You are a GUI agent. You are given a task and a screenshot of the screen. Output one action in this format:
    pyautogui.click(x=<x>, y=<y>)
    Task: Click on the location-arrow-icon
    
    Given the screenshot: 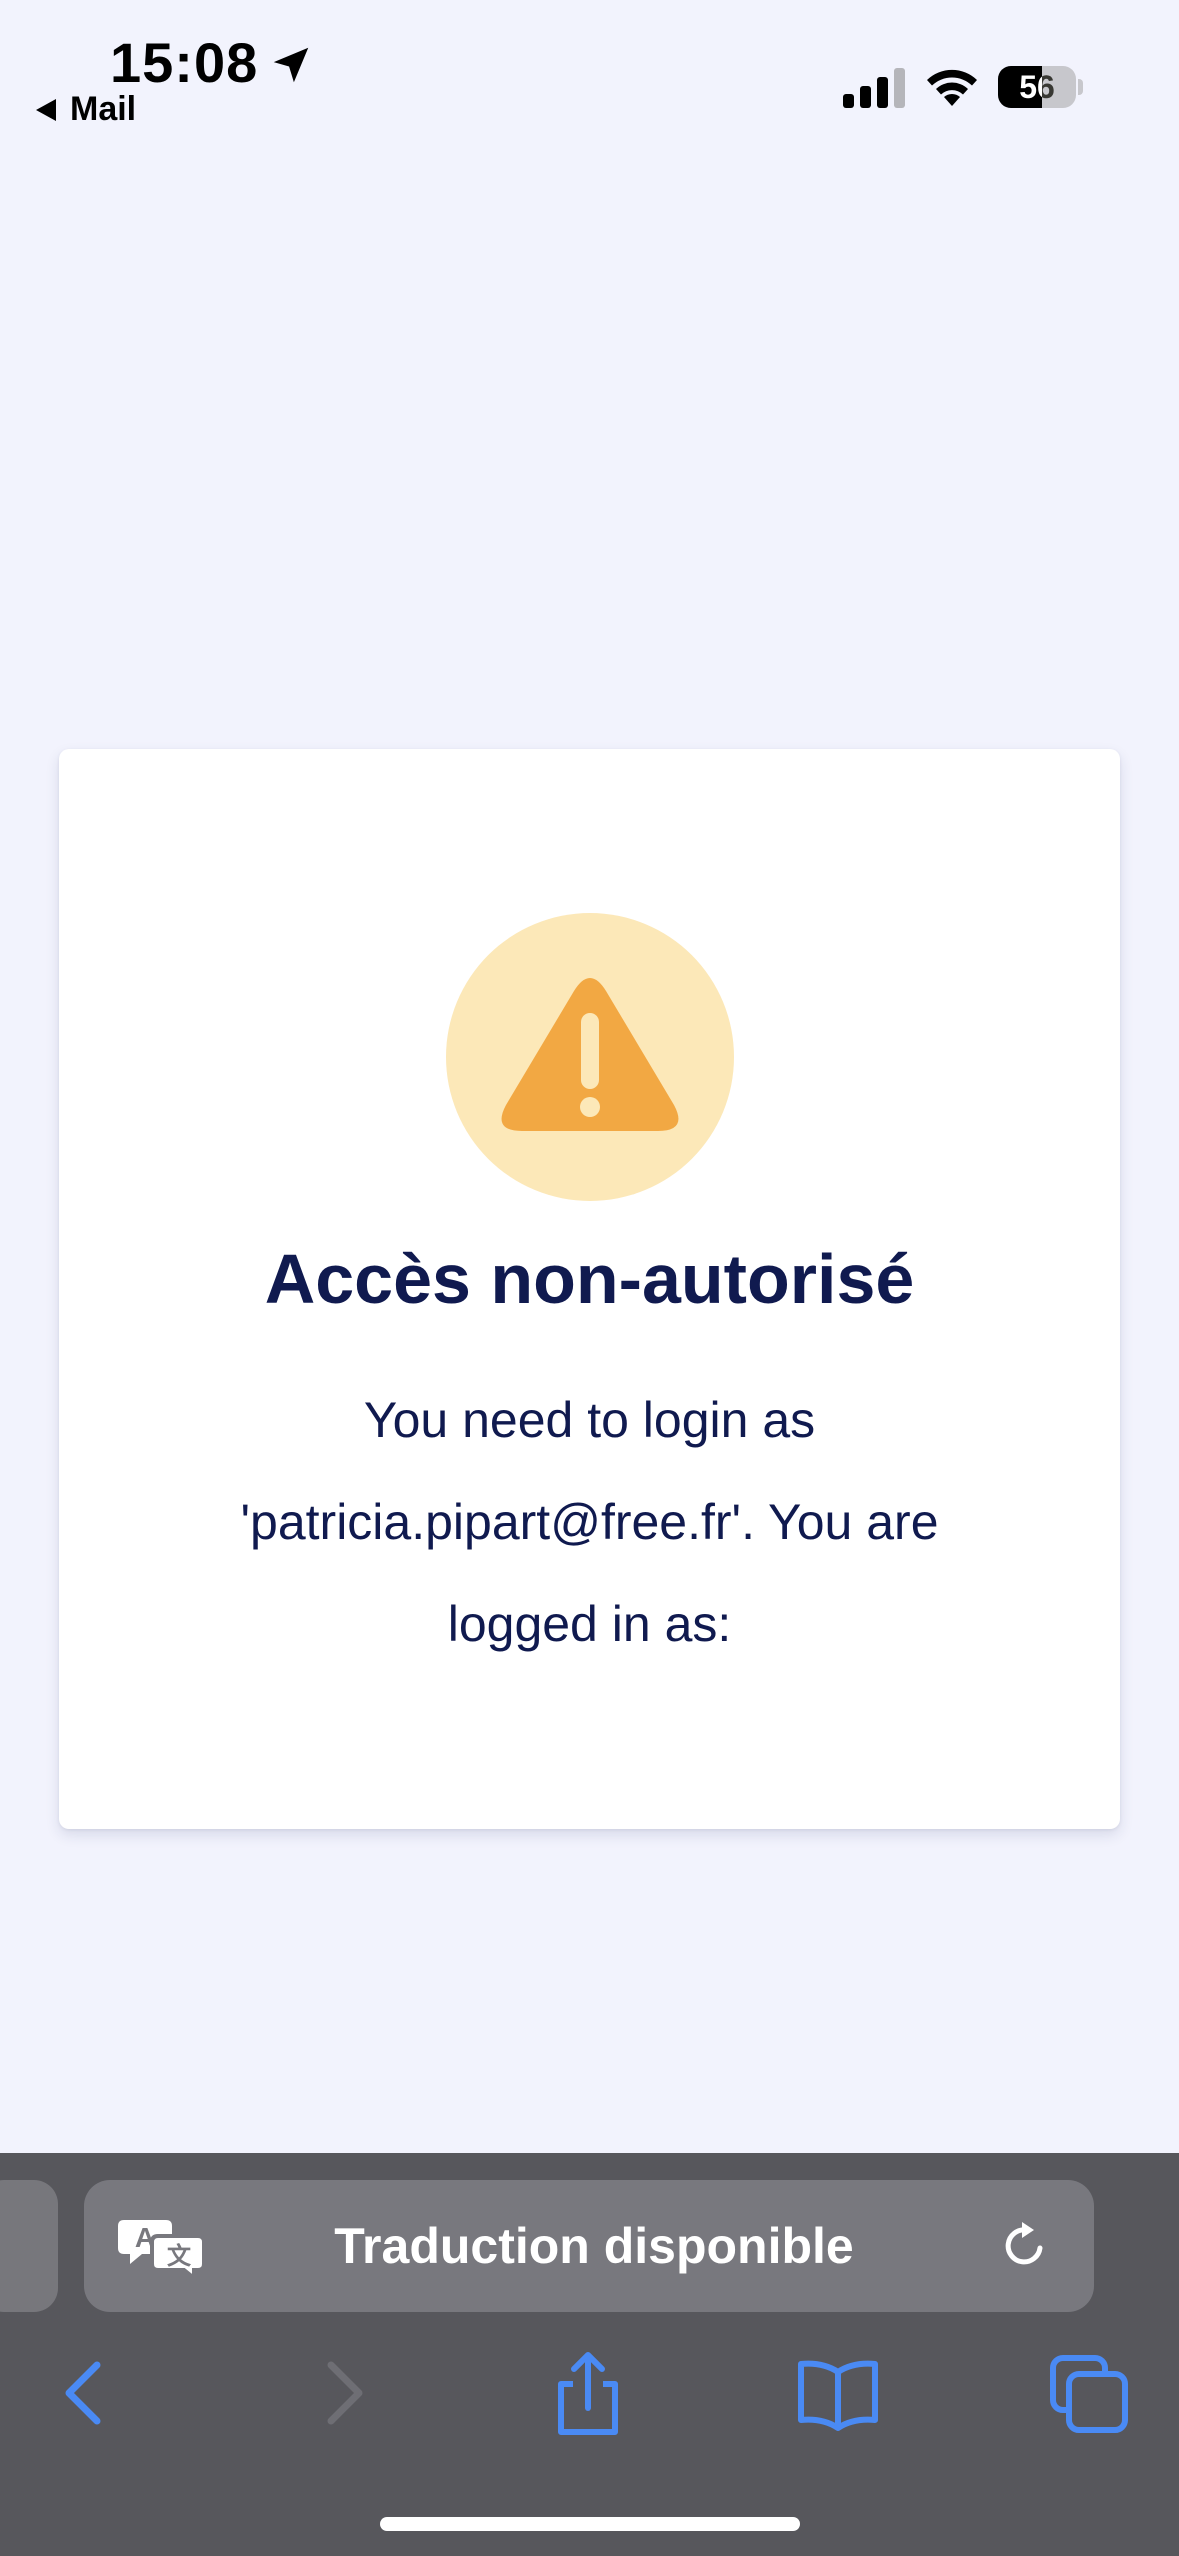 What is the action you would take?
    pyautogui.click(x=291, y=65)
    